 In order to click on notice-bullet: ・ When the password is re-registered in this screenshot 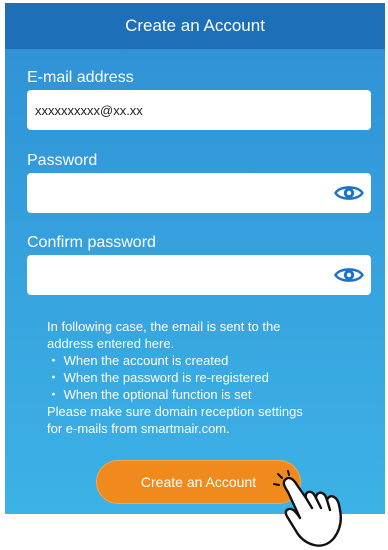, I will do `click(158, 377)`.